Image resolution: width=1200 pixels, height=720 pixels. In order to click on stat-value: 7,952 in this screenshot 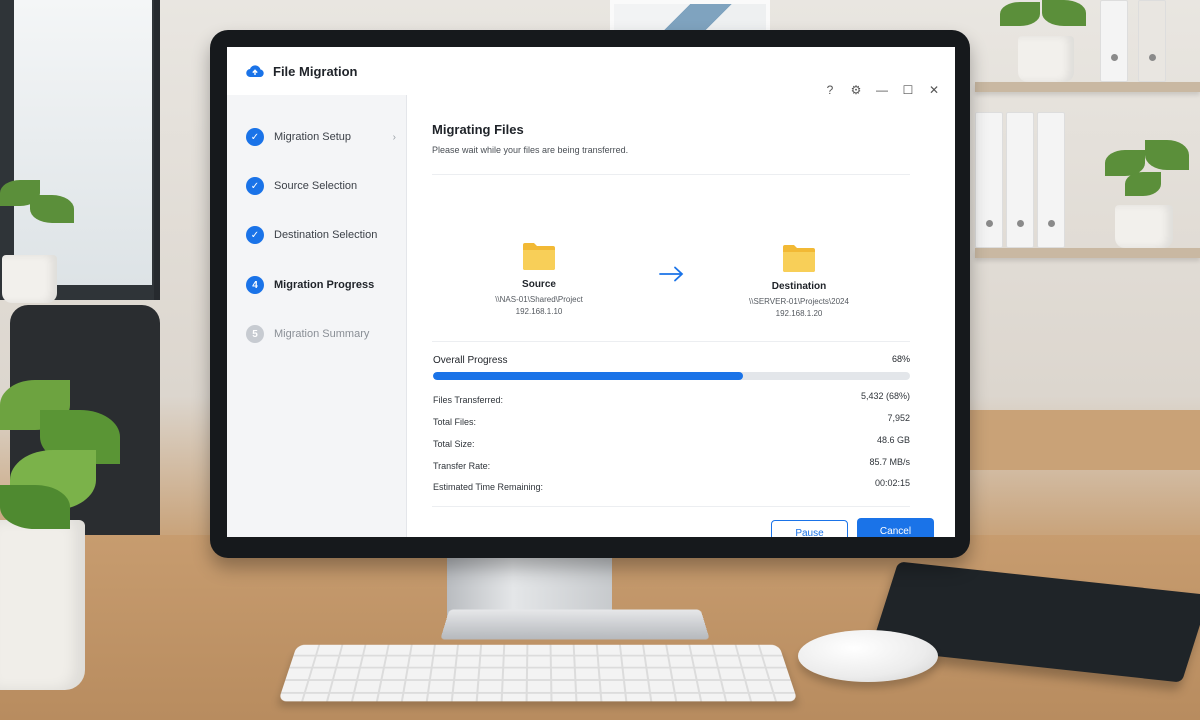, I will do `click(898, 418)`.